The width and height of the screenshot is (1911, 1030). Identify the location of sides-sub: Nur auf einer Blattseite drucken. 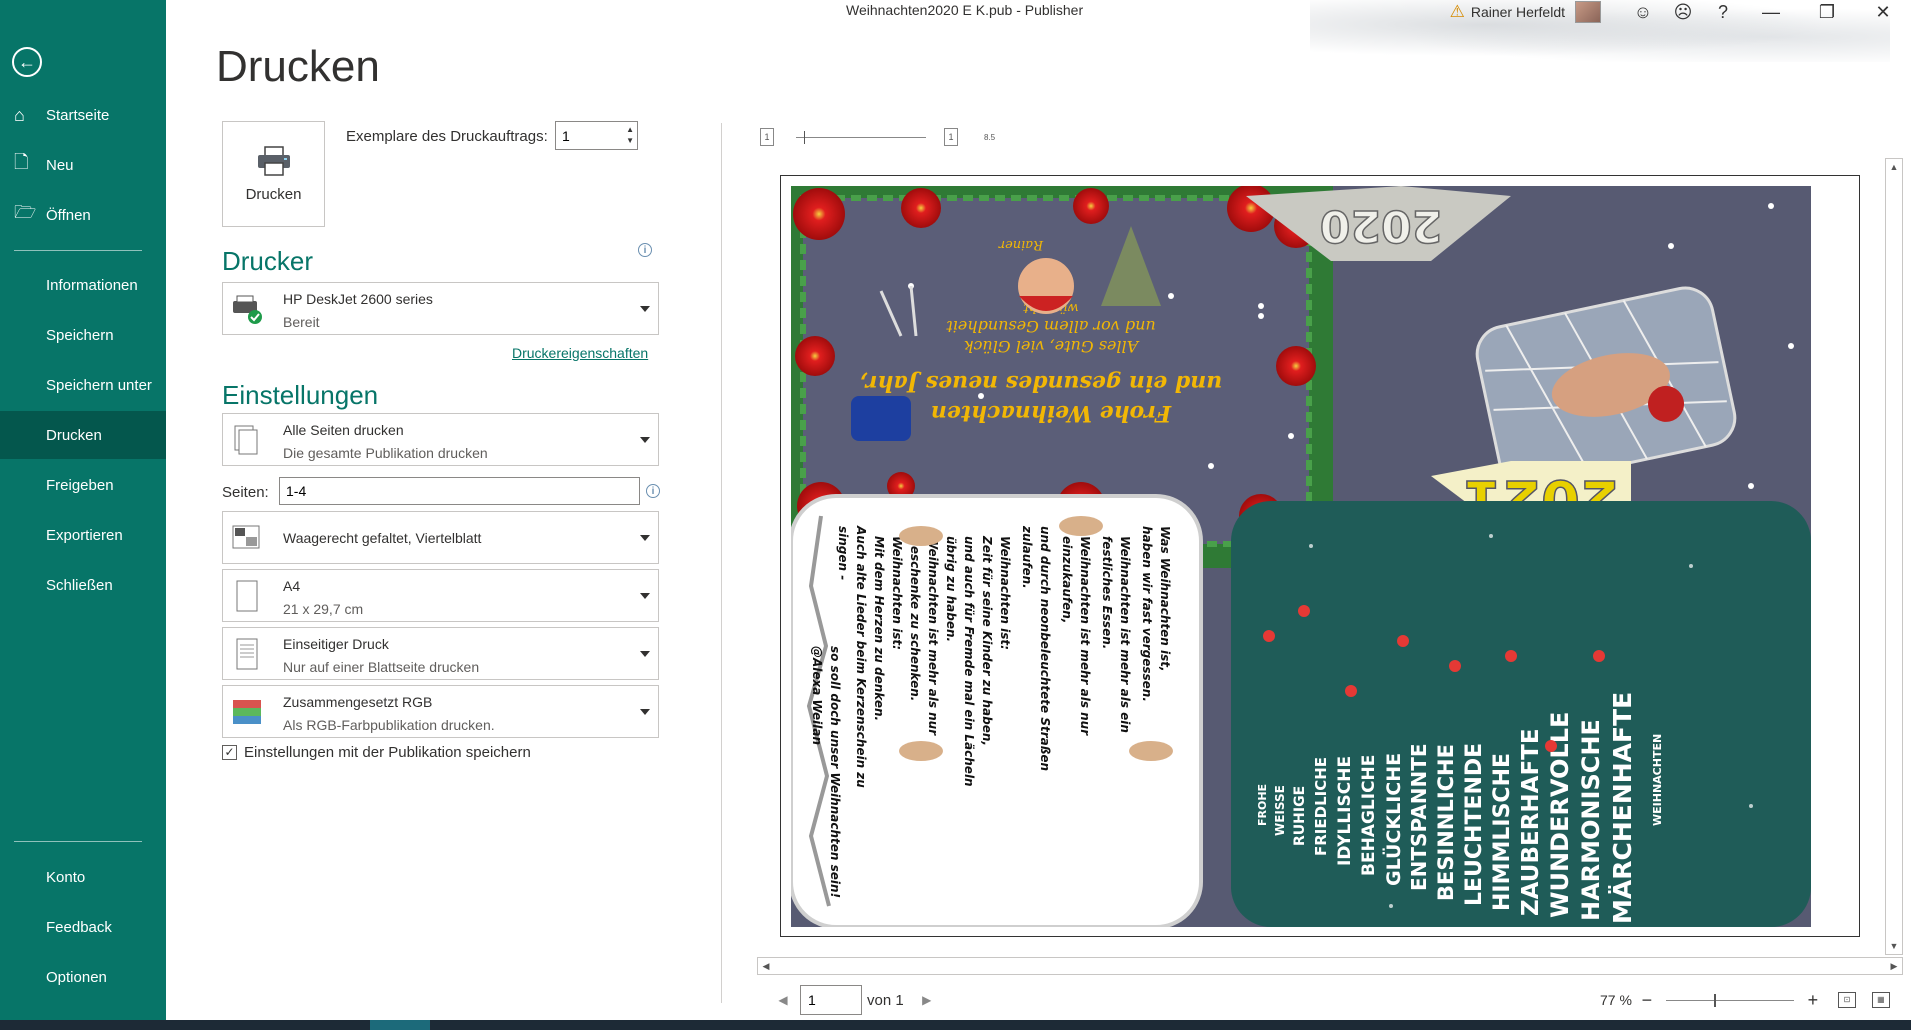
(381, 667).